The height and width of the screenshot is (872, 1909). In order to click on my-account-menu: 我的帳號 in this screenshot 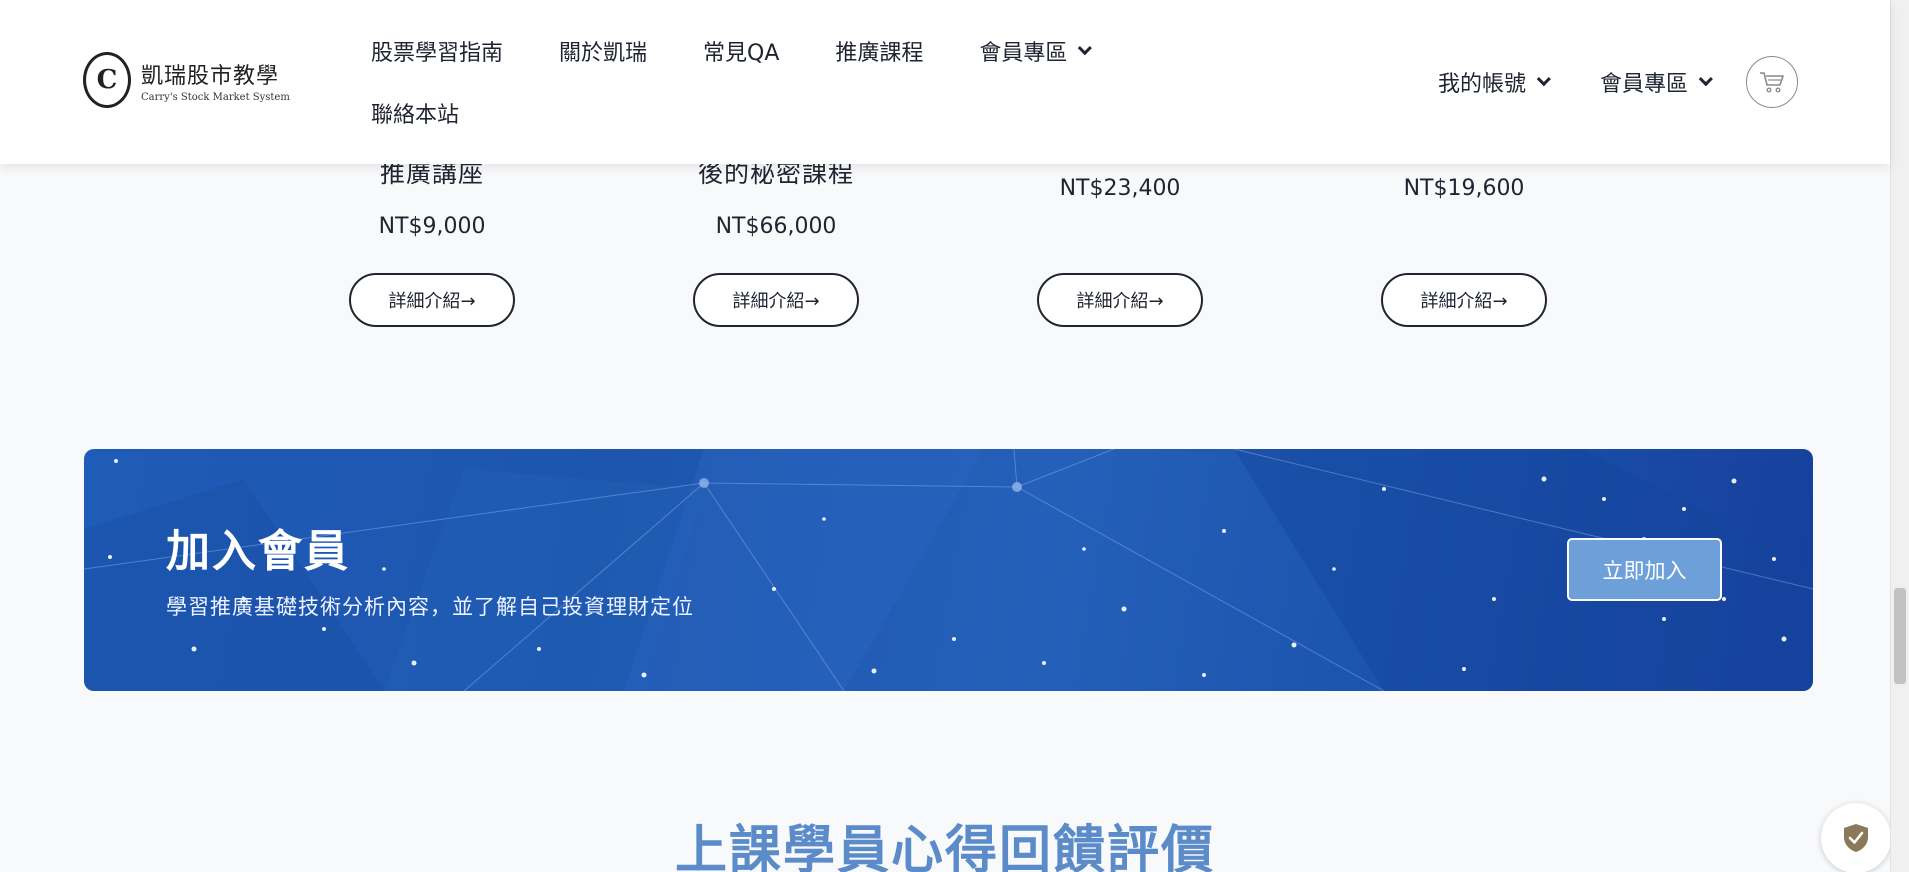, I will do `click(1494, 82)`.